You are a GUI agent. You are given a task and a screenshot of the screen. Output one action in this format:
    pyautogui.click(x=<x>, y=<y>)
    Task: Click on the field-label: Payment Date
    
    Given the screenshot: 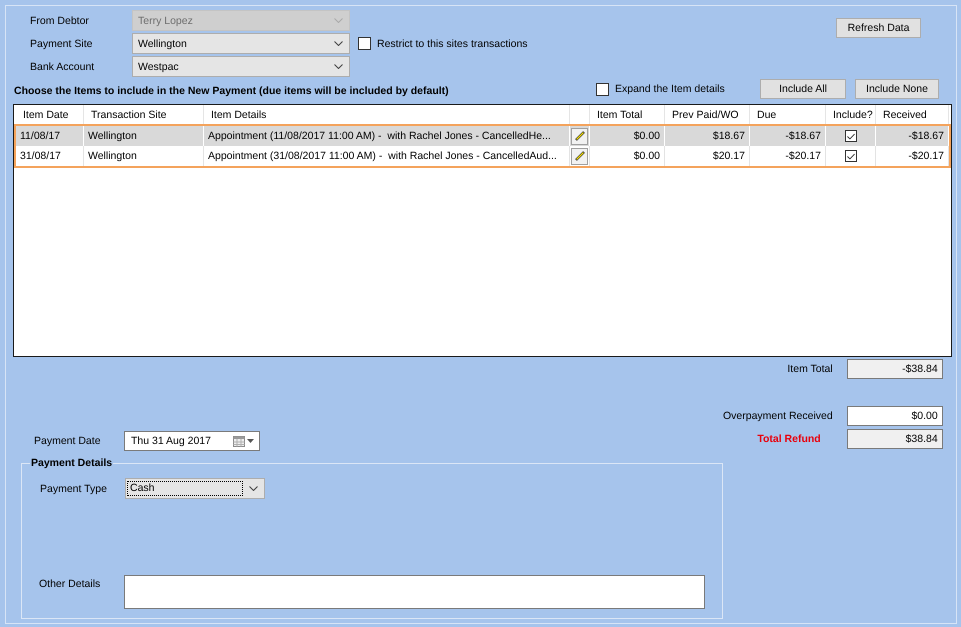 What is the action you would take?
    pyautogui.click(x=68, y=441)
    